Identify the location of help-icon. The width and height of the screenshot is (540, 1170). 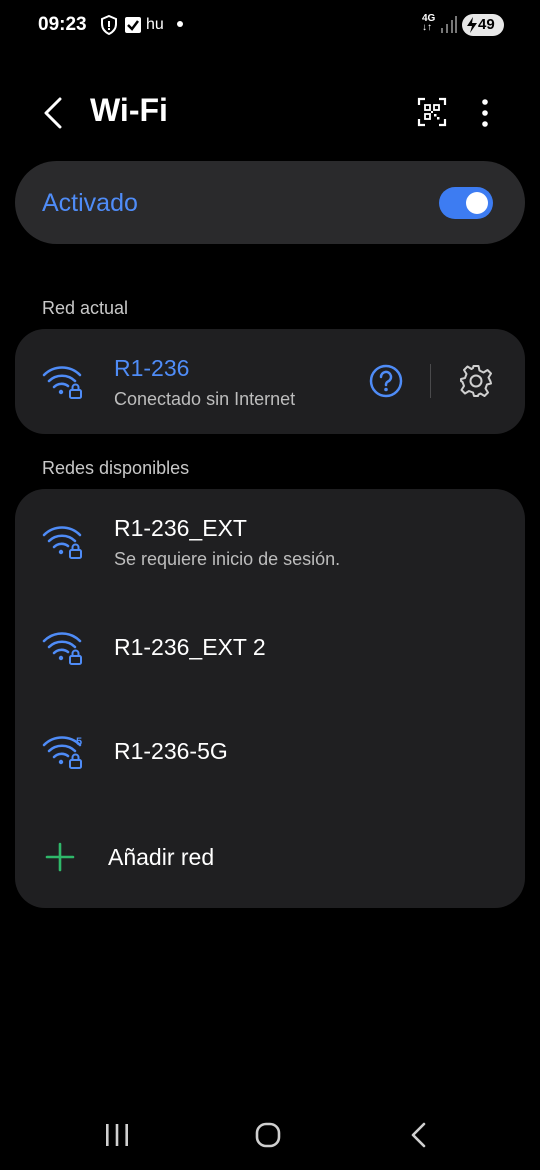
(386, 381).